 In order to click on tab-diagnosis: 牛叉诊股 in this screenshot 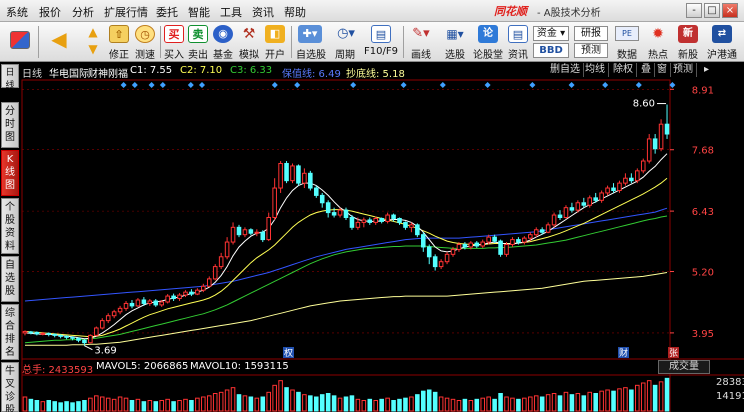, I will do `click(10, 387)`.